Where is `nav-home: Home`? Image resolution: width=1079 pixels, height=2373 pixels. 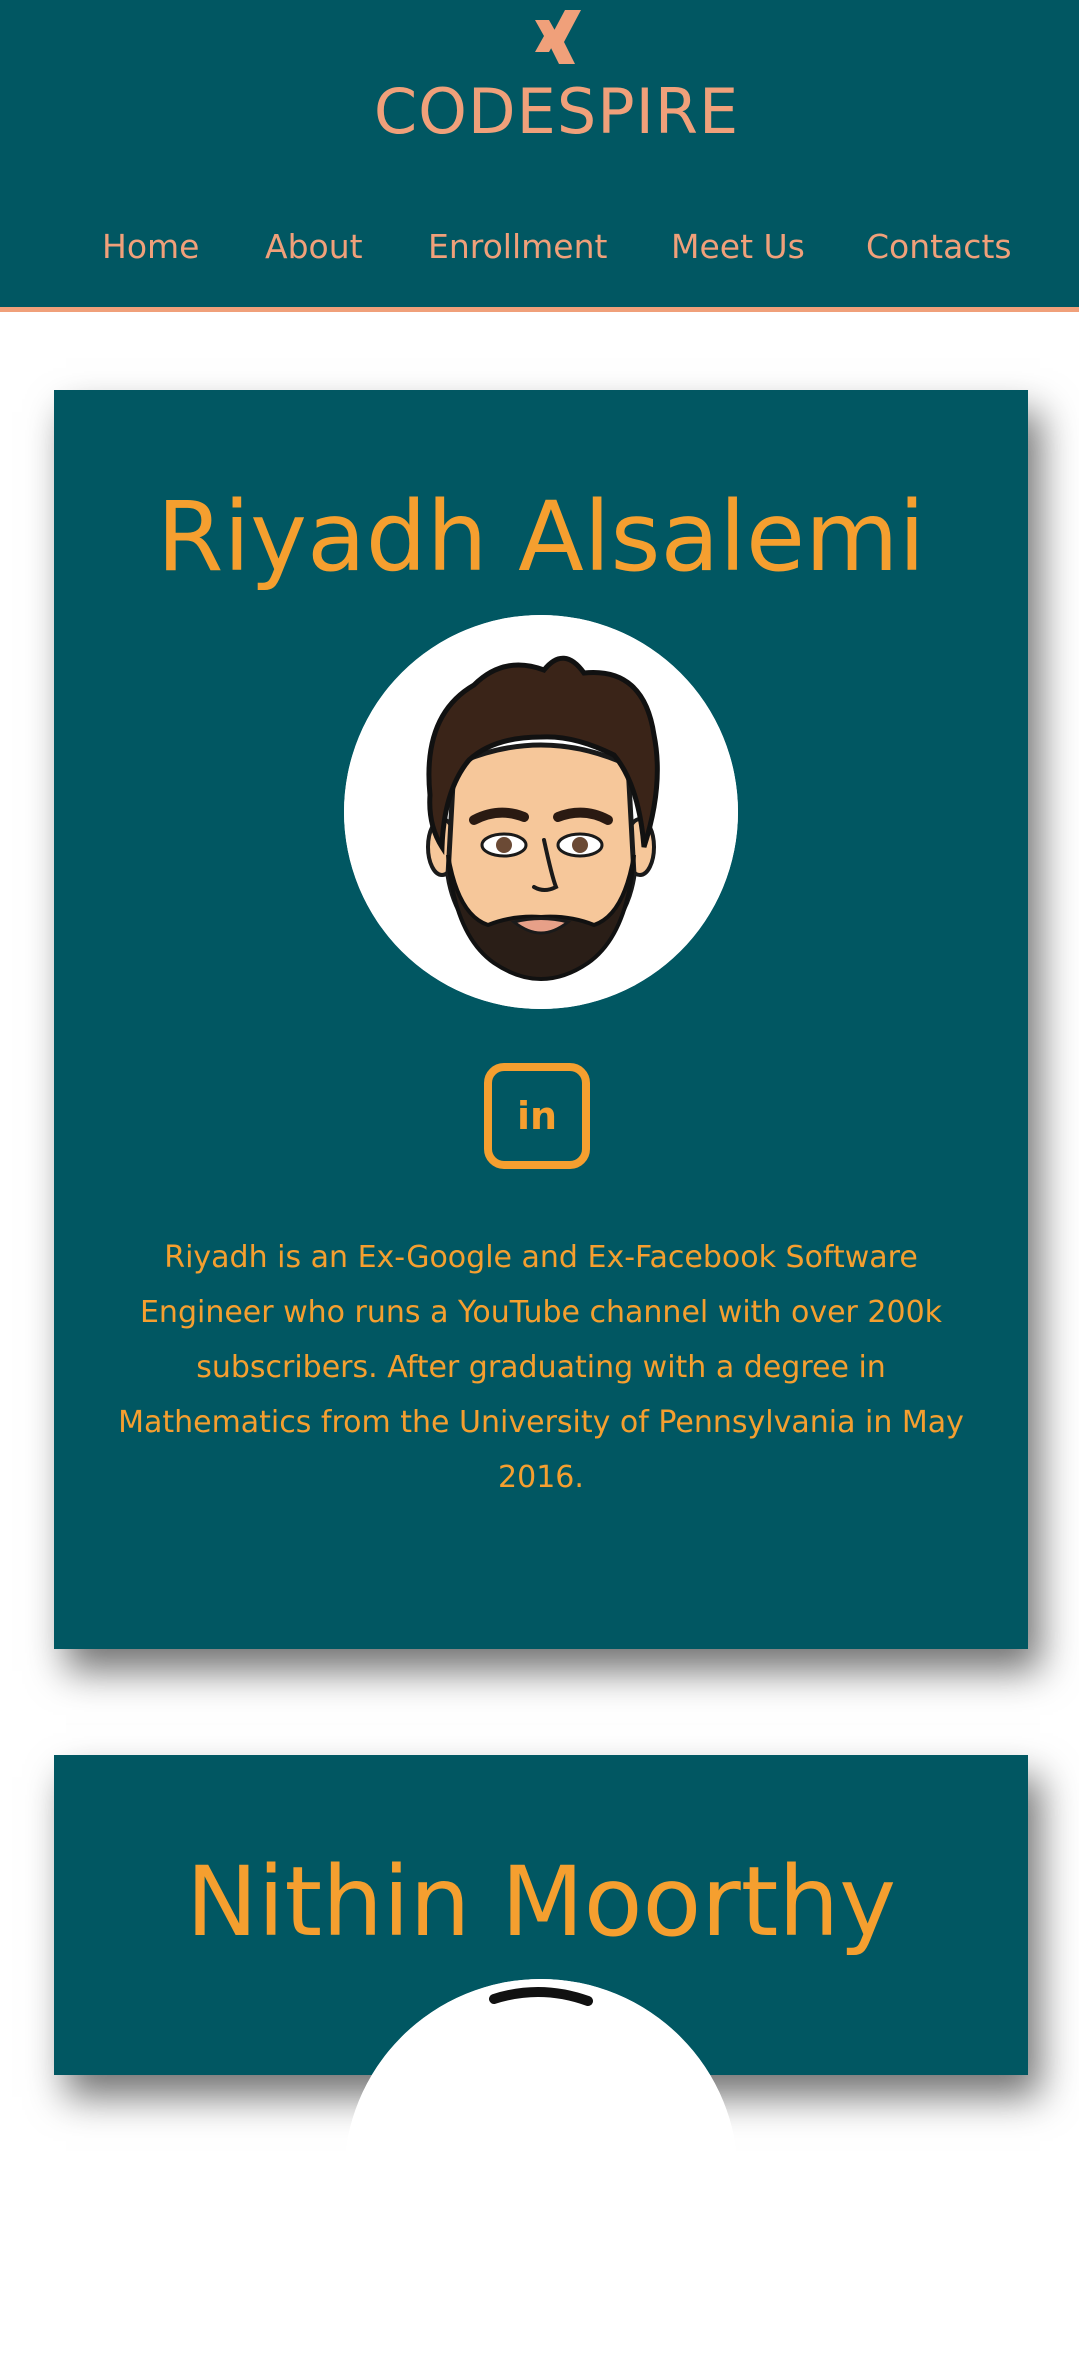
nav-home: Home is located at coordinates (150, 247).